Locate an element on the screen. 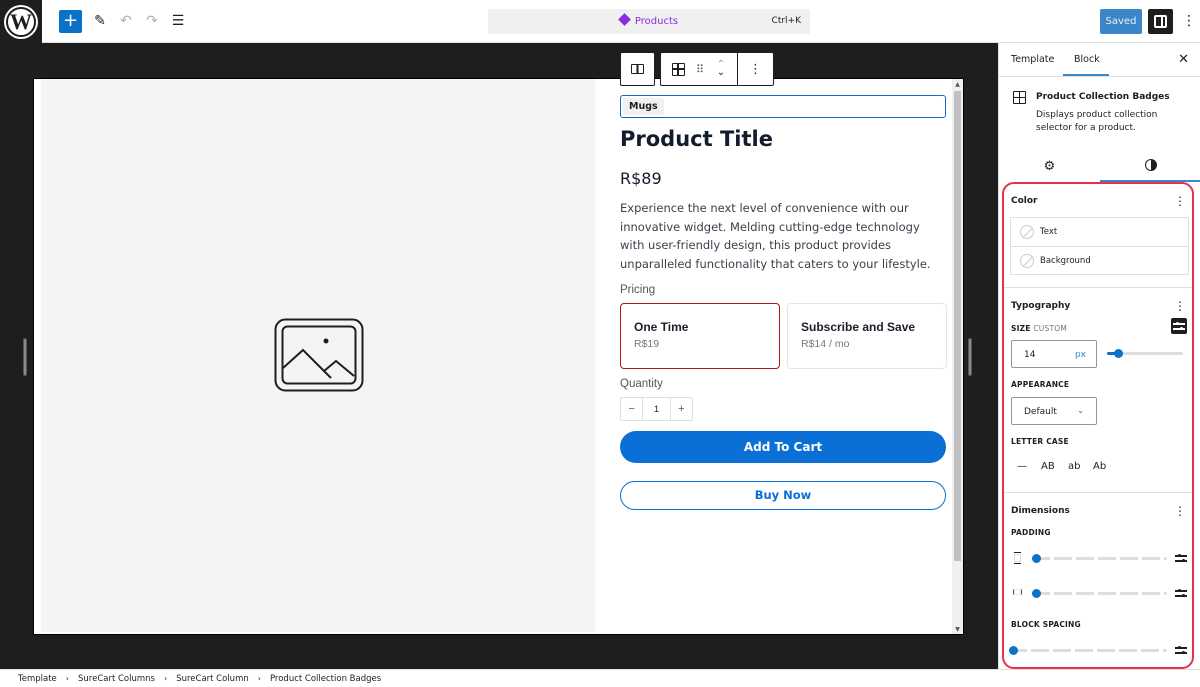  command-palette-bar: Products Ctrl+K is located at coordinates (649, 21).